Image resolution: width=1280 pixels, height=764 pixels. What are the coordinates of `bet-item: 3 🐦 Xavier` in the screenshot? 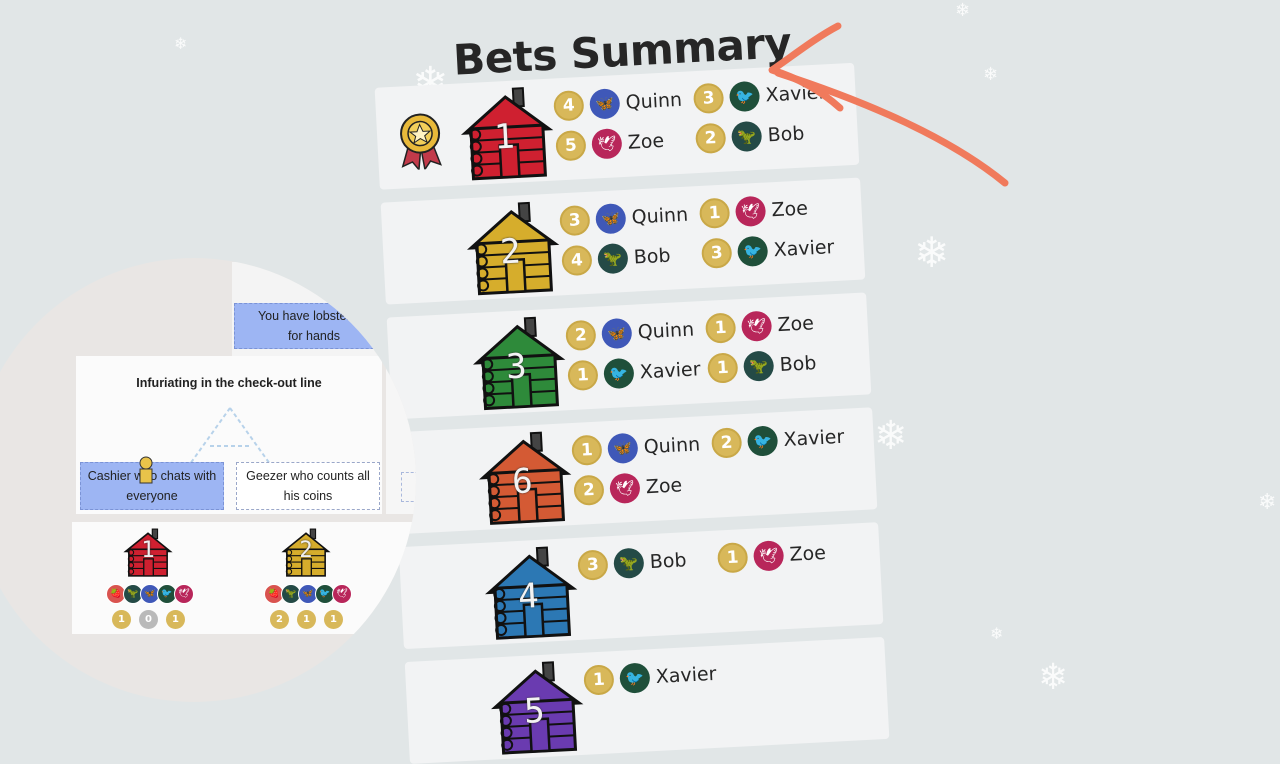 It's located at (767, 250).